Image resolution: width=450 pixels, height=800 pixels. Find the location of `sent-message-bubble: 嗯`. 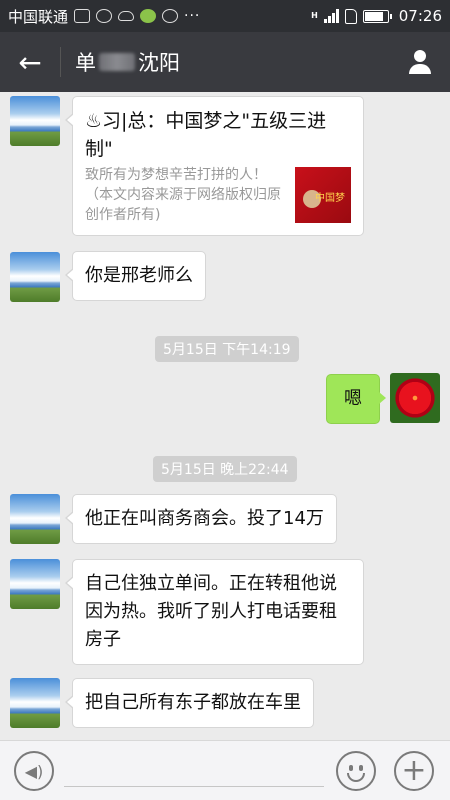

sent-message-bubble: 嗯 is located at coordinates (356, 399).